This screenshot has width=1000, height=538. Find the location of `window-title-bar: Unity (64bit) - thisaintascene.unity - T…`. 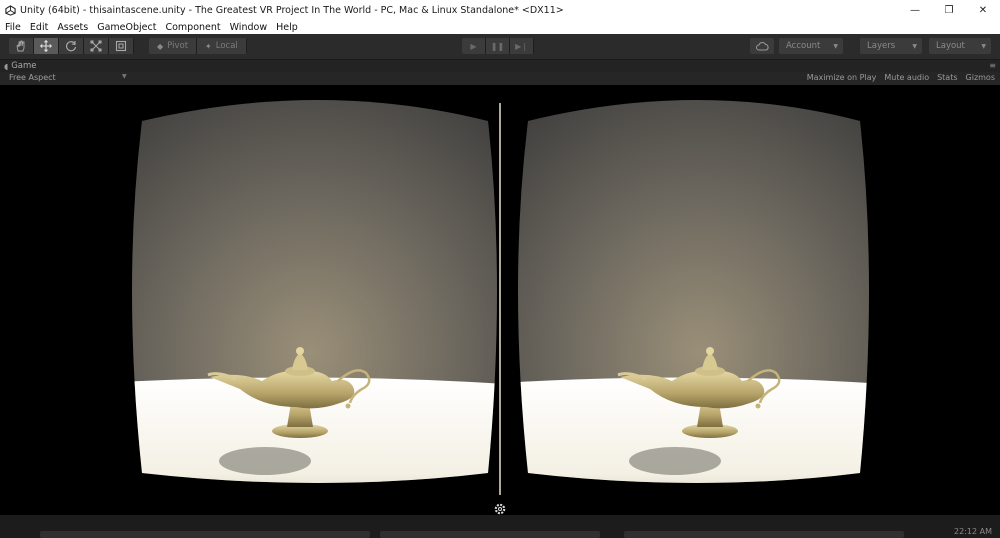

window-title-bar: Unity (64bit) - thisaintascene.unity - T… is located at coordinates (500, 10).